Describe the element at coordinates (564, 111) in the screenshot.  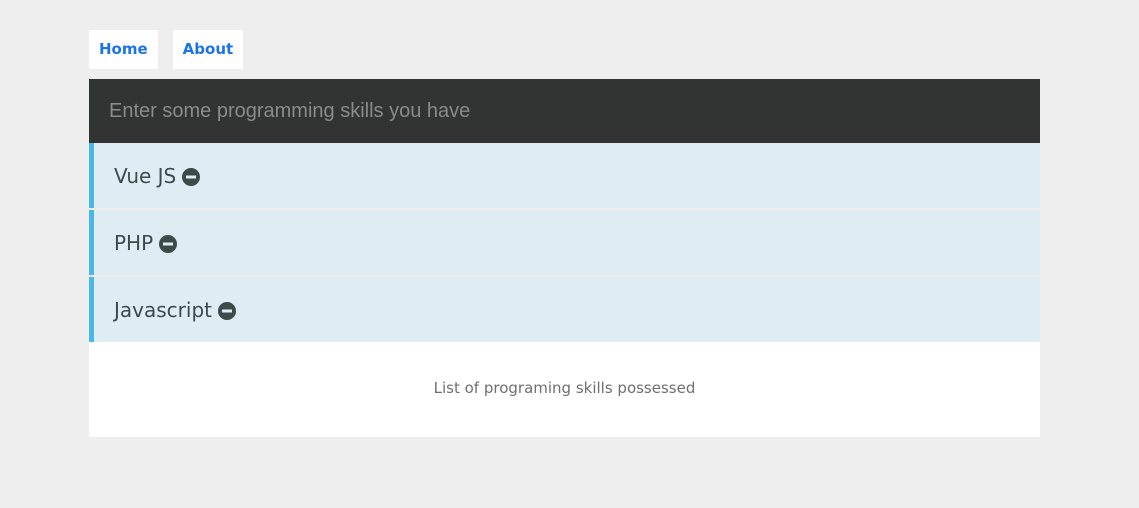
I see `skill-input` at that location.